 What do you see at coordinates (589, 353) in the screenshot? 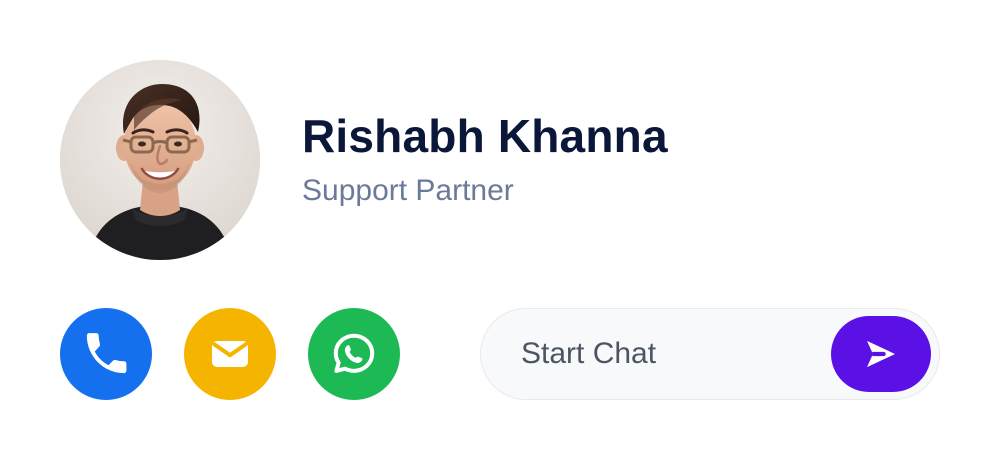
I see `start-chat-label: Start Chat` at bounding box center [589, 353].